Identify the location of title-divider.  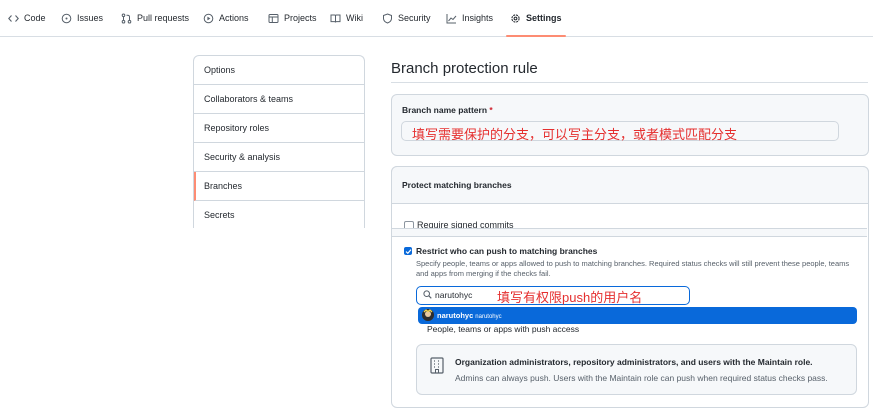
(629, 82).